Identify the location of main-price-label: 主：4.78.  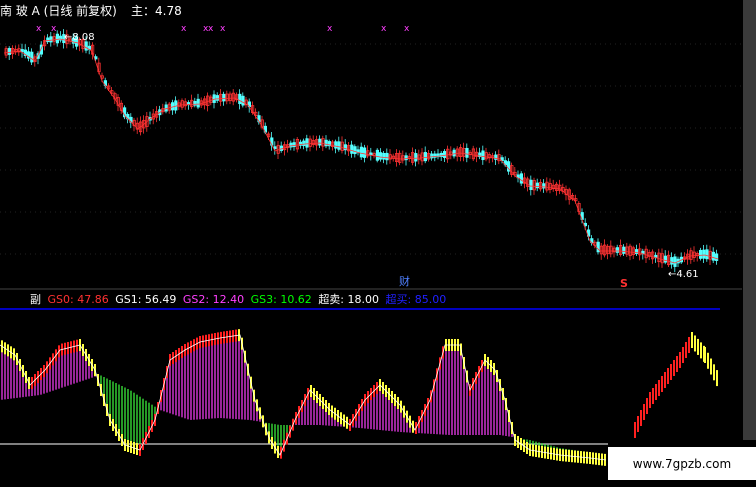
(156, 11).